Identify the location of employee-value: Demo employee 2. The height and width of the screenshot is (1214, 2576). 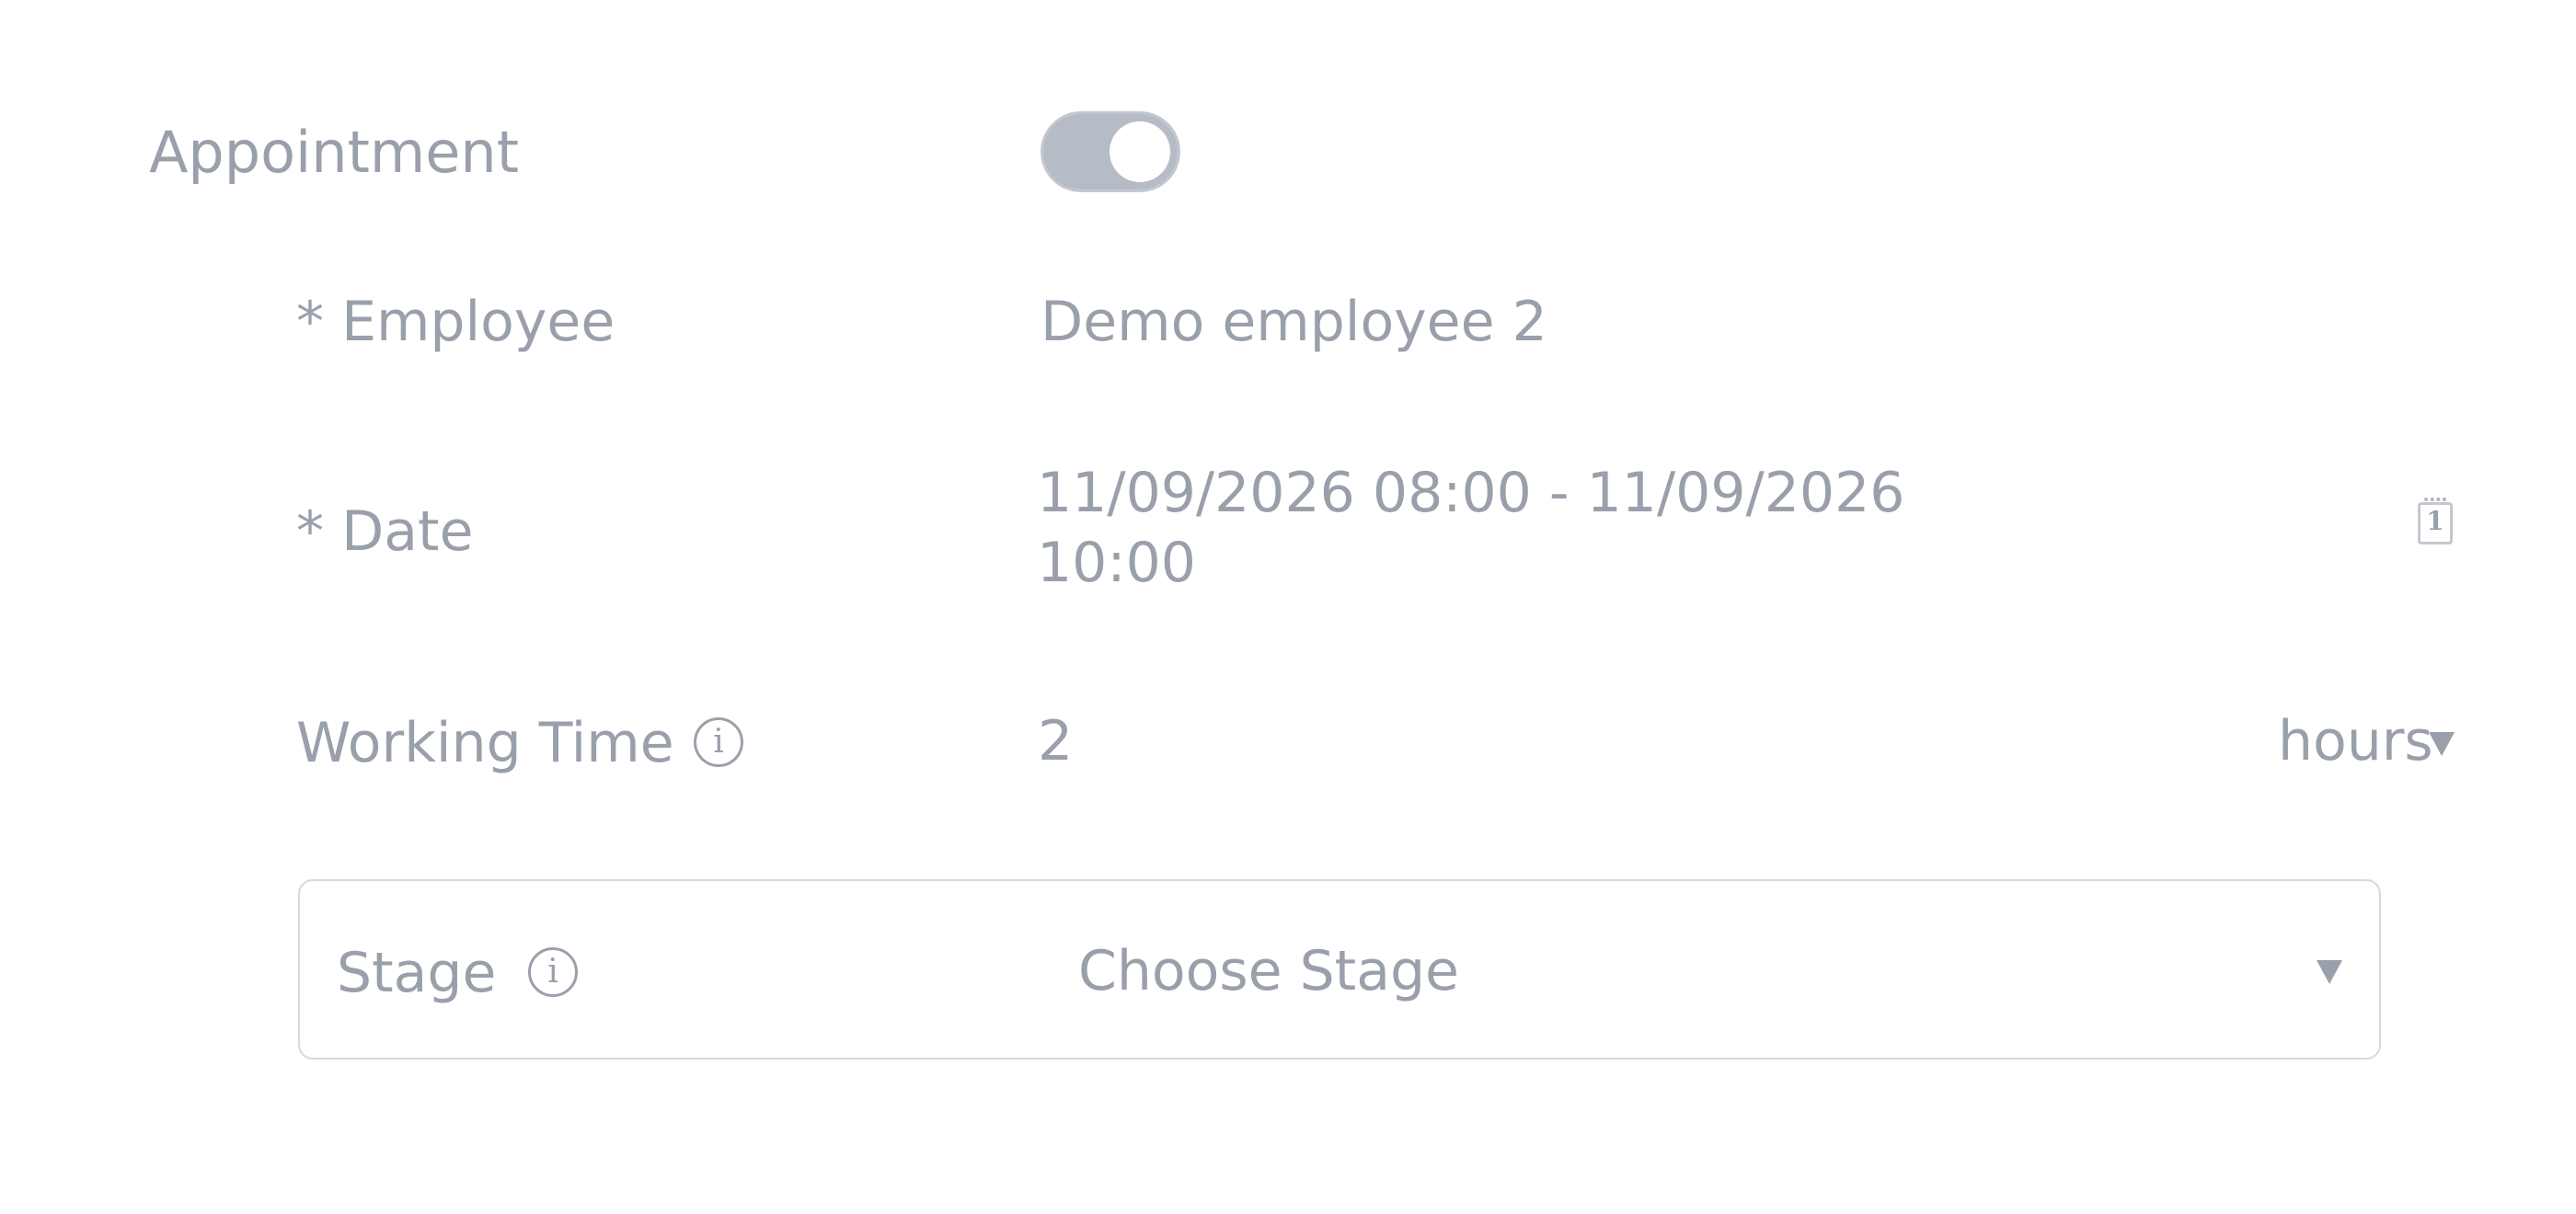
(1294, 322).